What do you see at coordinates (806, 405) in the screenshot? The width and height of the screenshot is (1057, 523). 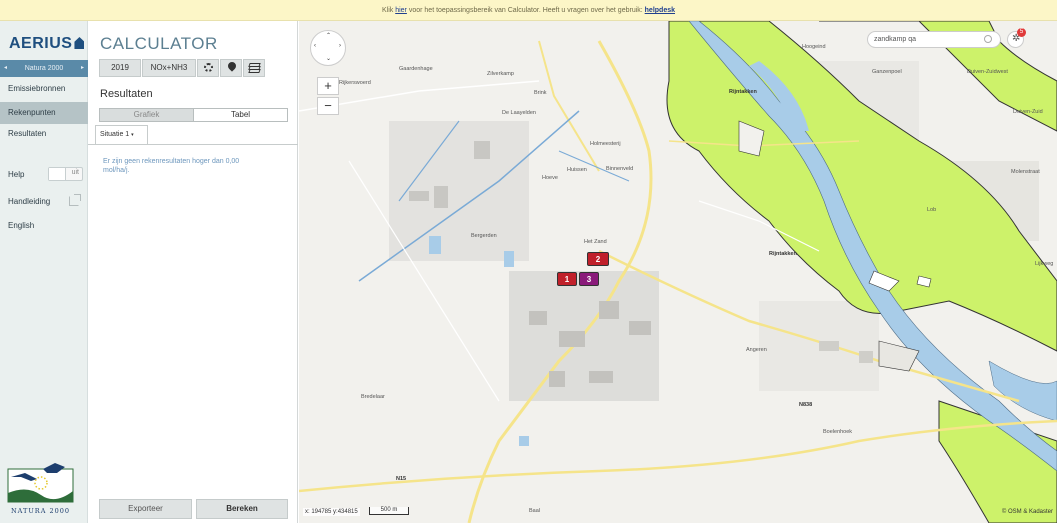 I see `map-label: N838` at bounding box center [806, 405].